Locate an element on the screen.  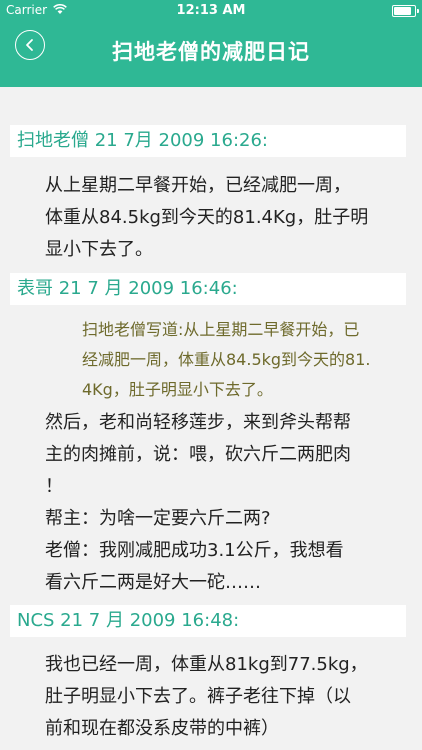
post-line: 肚子明显小下去了。裤子老往下掉（以 is located at coordinates (198, 696).